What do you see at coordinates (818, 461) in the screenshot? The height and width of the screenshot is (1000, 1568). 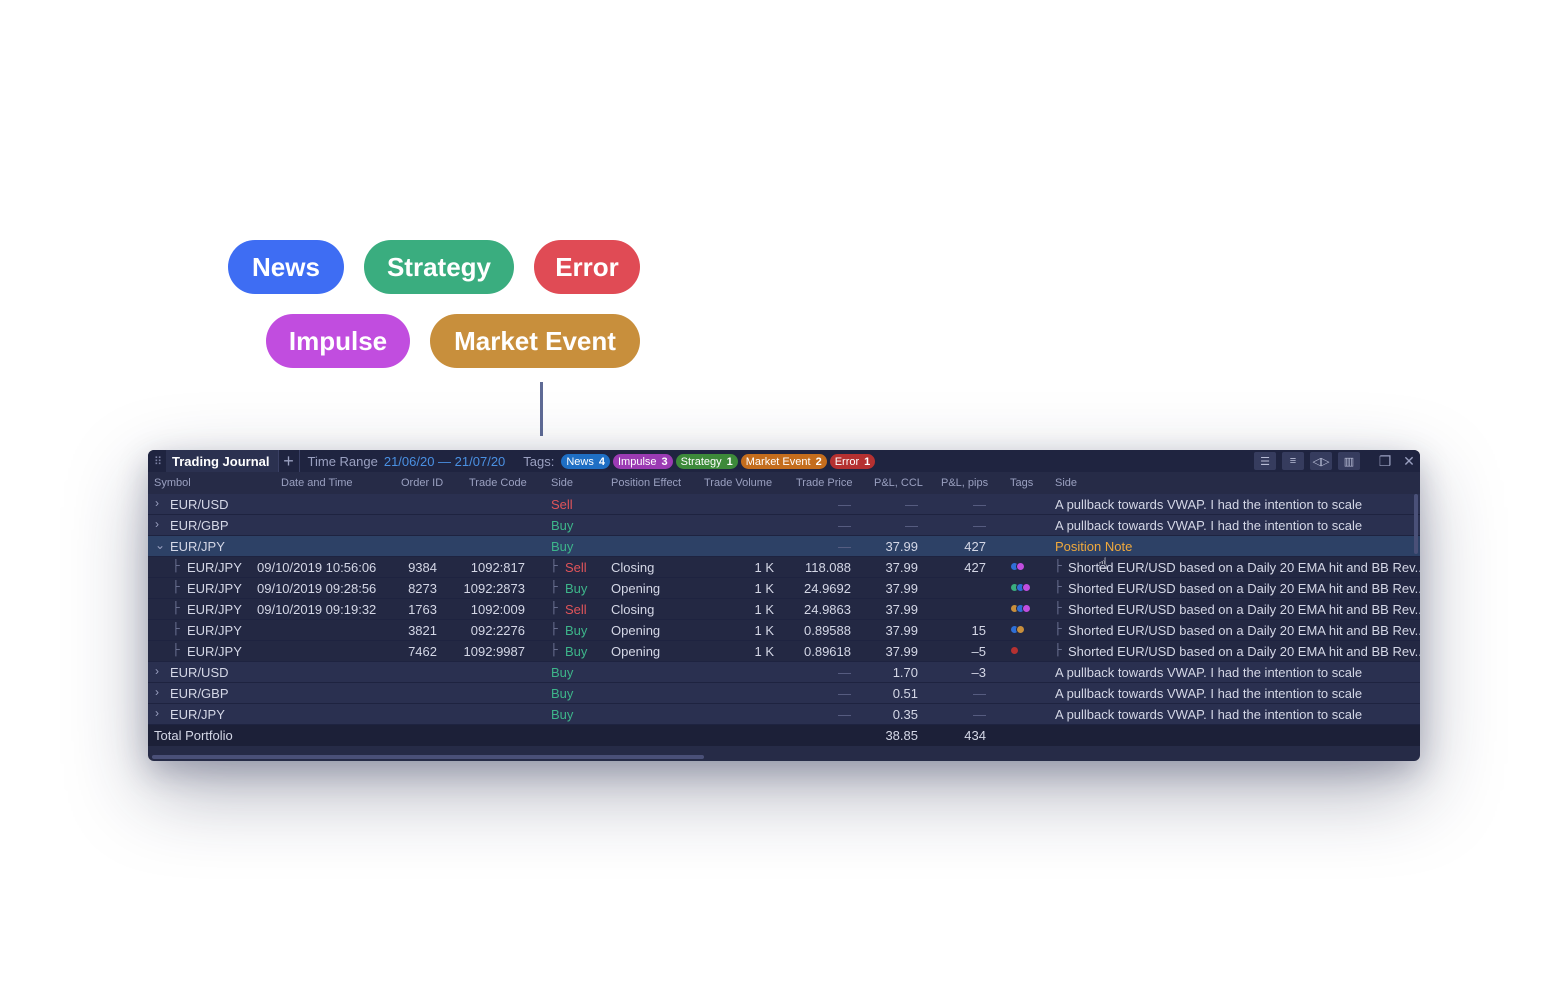 I see `tag-filter-count: 2` at bounding box center [818, 461].